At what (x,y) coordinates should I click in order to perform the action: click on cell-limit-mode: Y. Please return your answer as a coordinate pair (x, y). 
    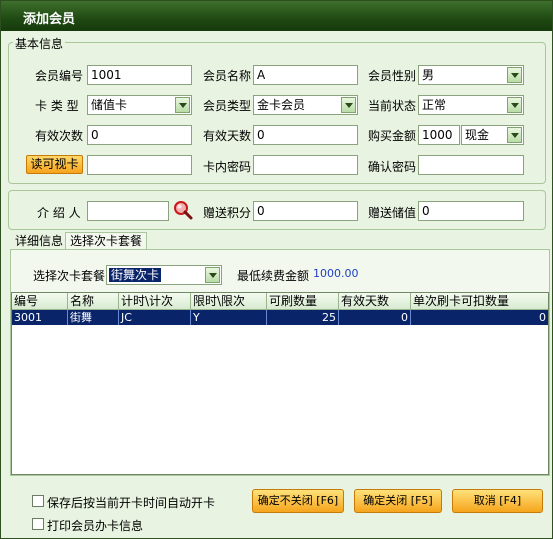
    Looking at the image, I should click on (229, 317).